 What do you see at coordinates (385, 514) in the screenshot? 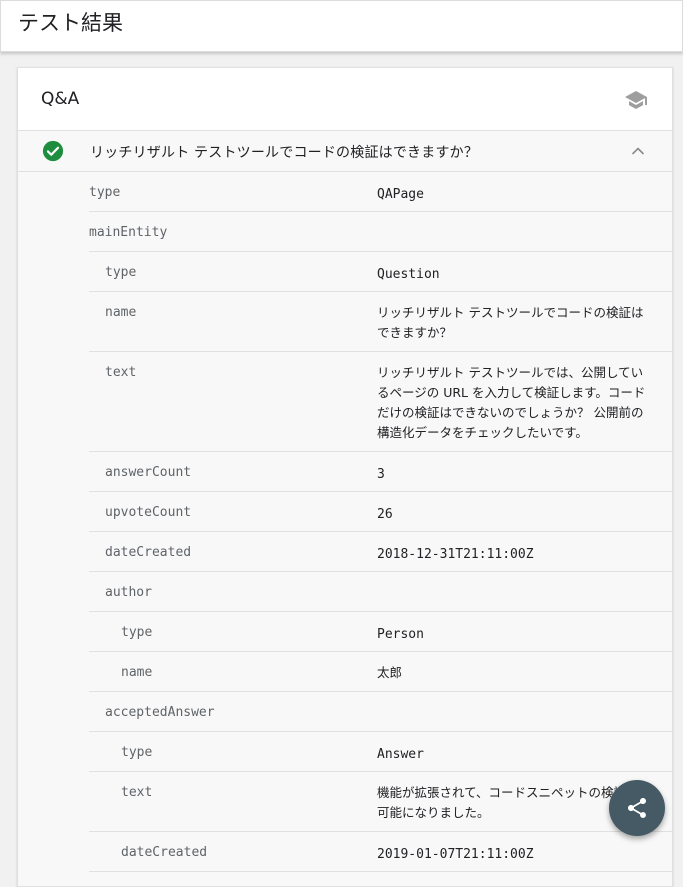
I see `property-value: 26` at bounding box center [385, 514].